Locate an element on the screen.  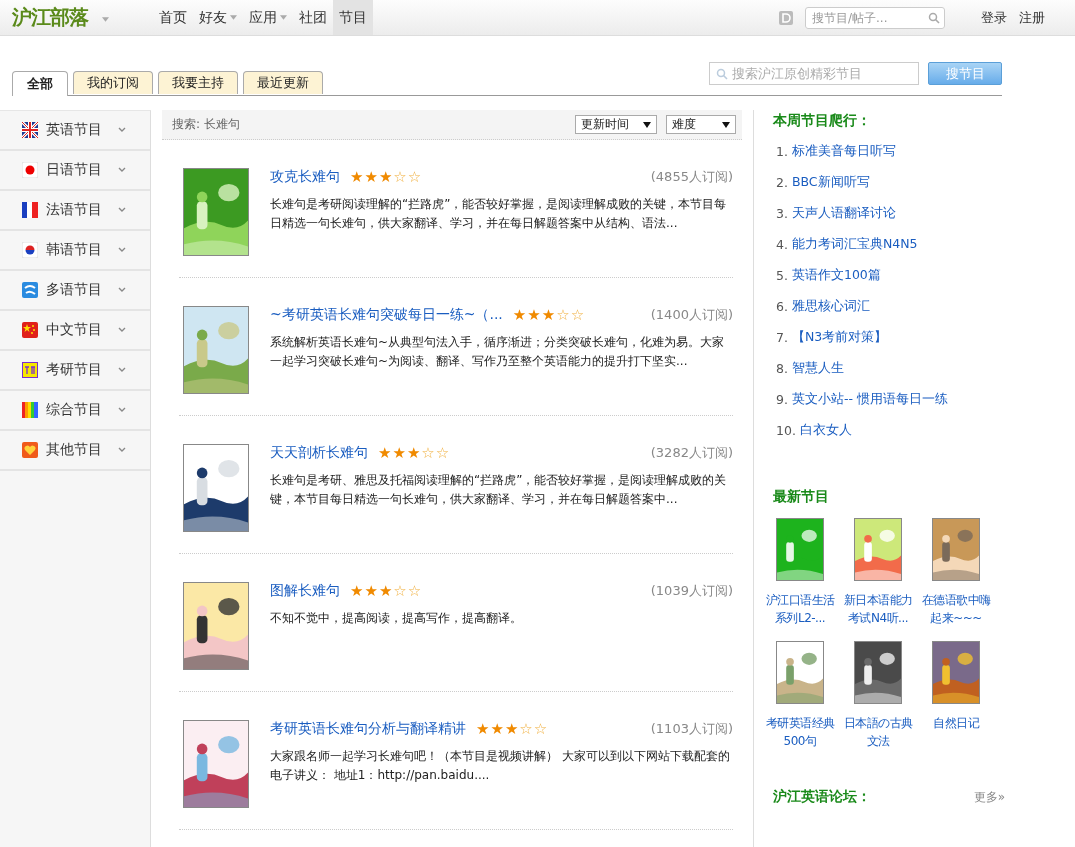
sidebar-item: 多语节目 is located at coordinates (75, 291).